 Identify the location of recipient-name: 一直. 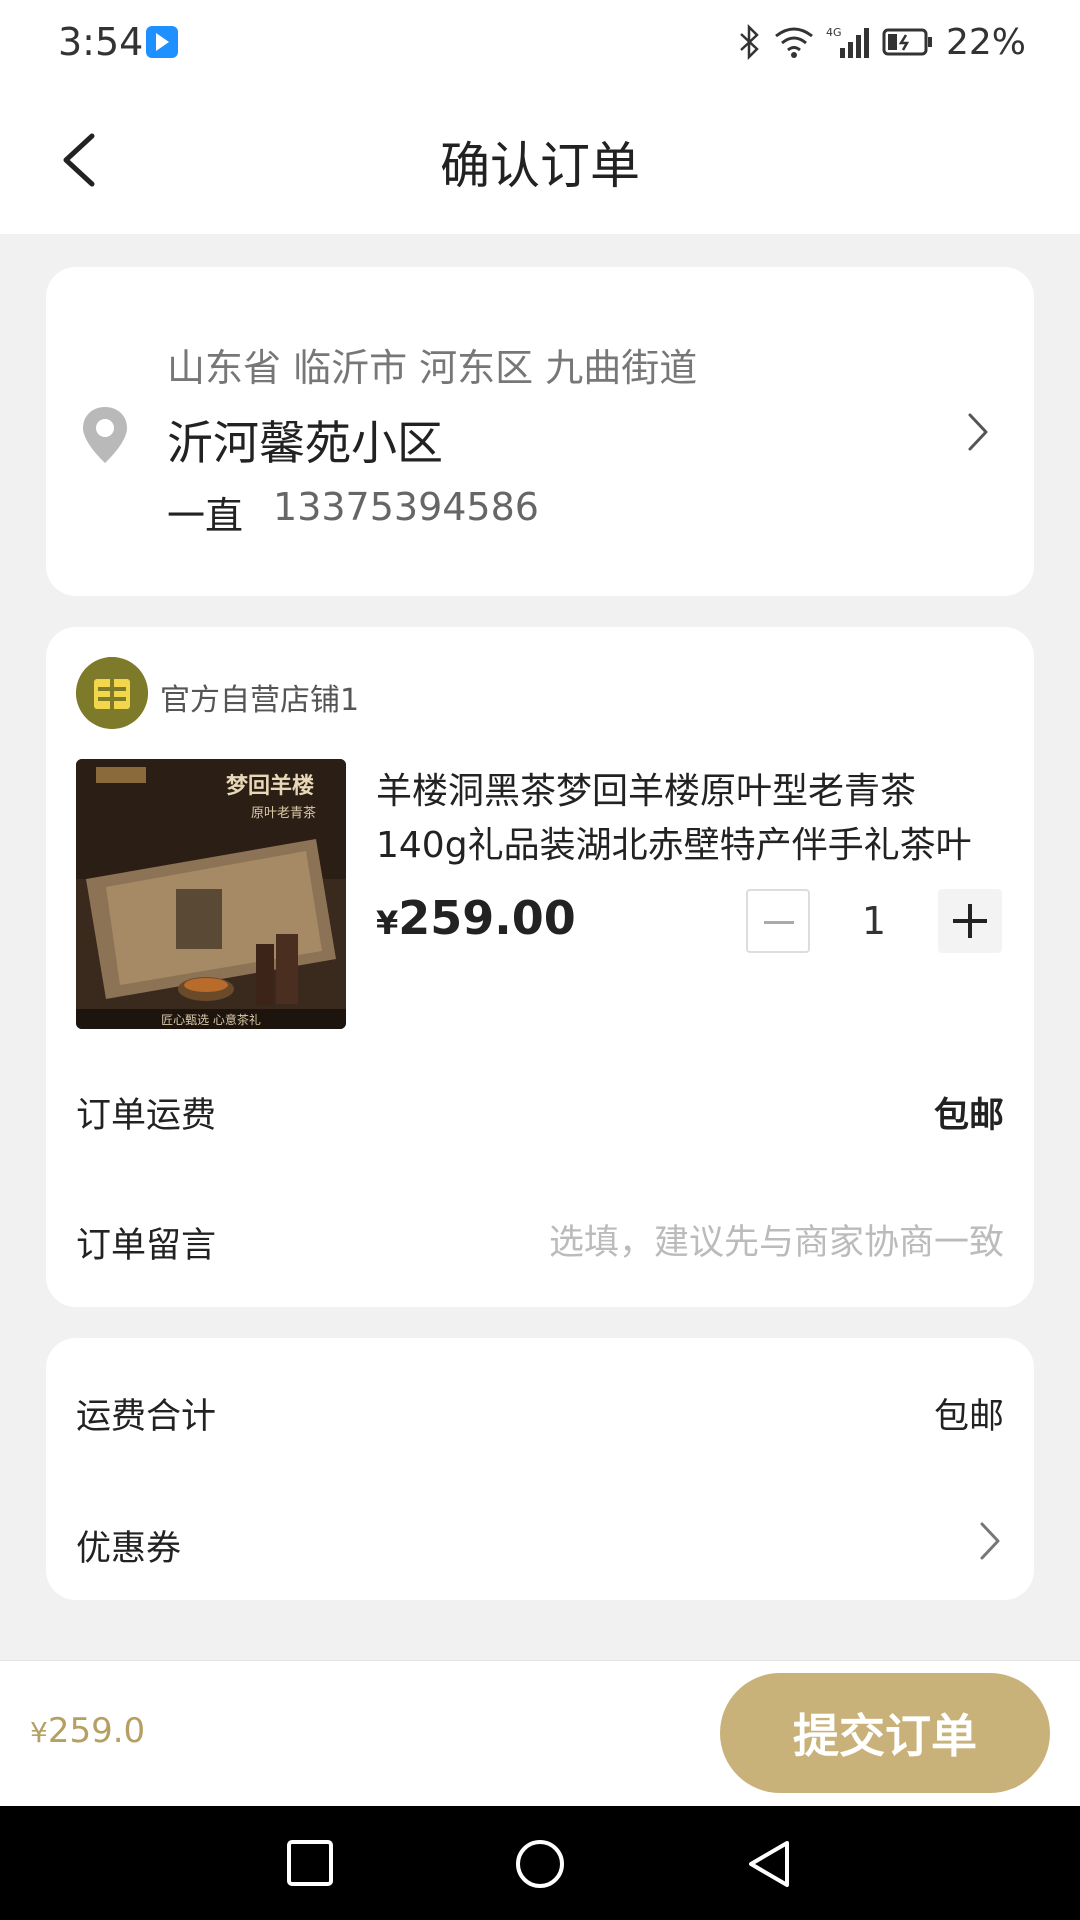
(205, 516).